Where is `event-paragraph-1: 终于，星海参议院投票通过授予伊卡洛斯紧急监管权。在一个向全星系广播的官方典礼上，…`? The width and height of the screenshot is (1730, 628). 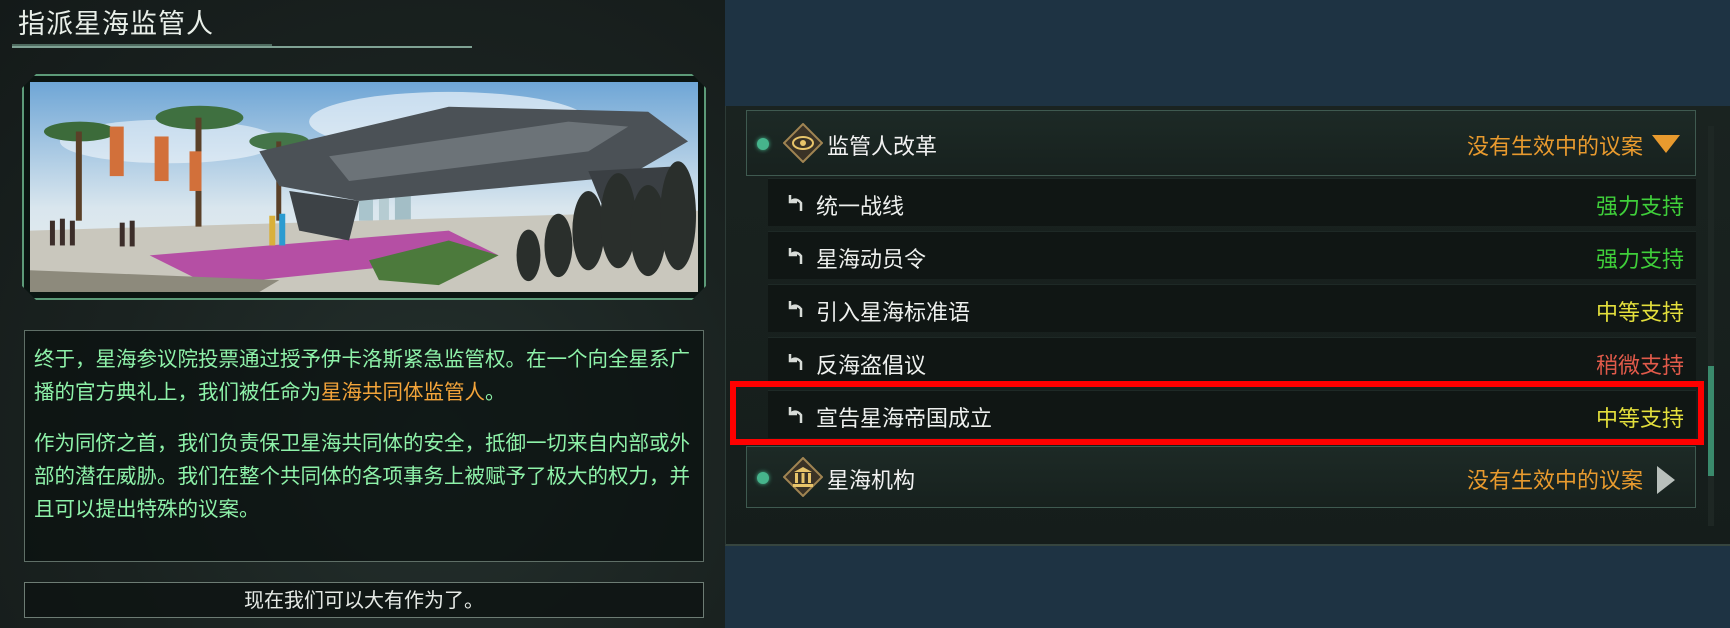 event-paragraph-1: 终于，星海参议院投票通过授予伊卡洛斯紧急监管权。在一个向全星系广播的官方典礼上，… is located at coordinates (364, 376).